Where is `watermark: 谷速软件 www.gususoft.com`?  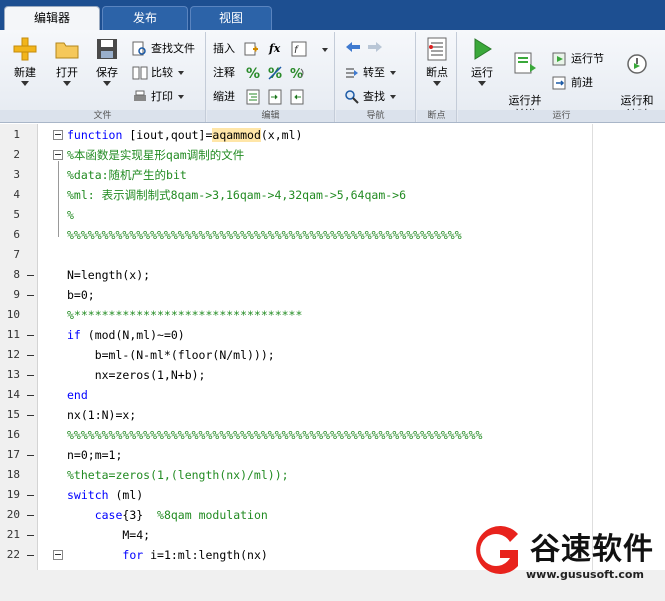
watermark: 谷速软件 www.gususoft.com is located at coordinates (565, 560).